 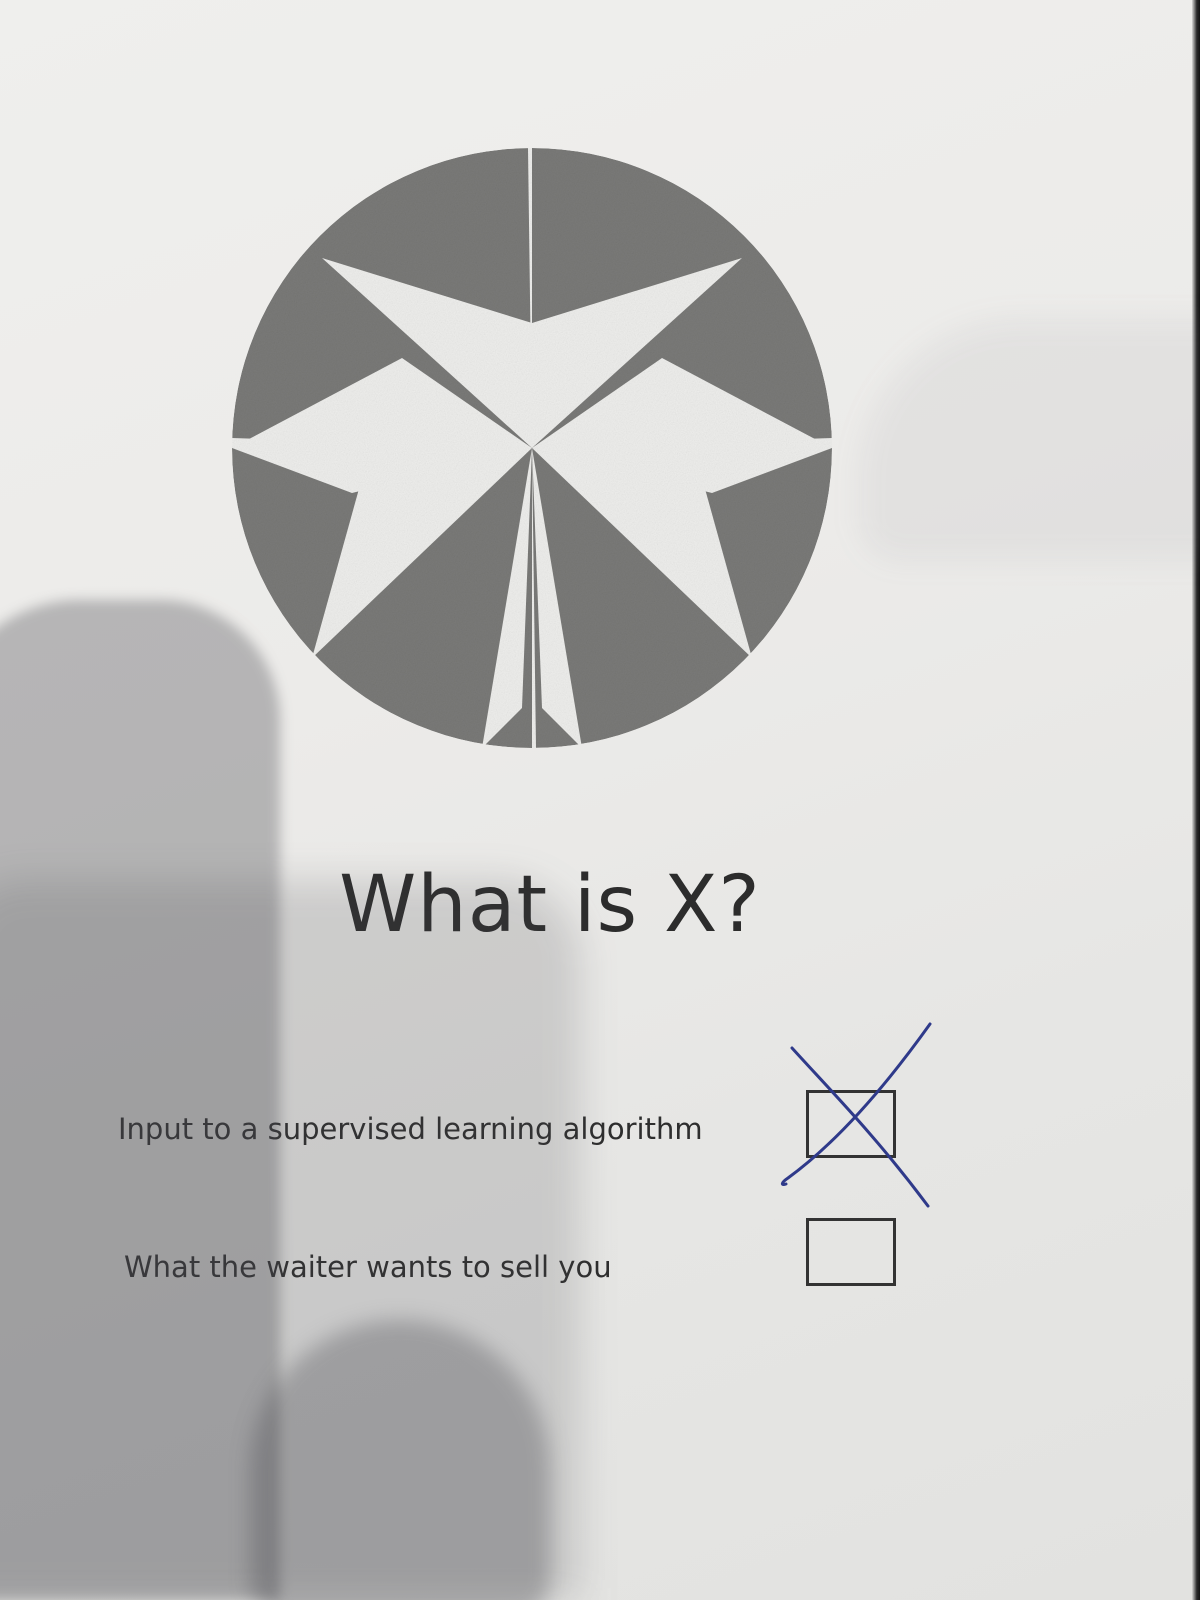 I want to click on option-label-1: Input to a supervised learning algorithm, so click(x=410, y=1129).